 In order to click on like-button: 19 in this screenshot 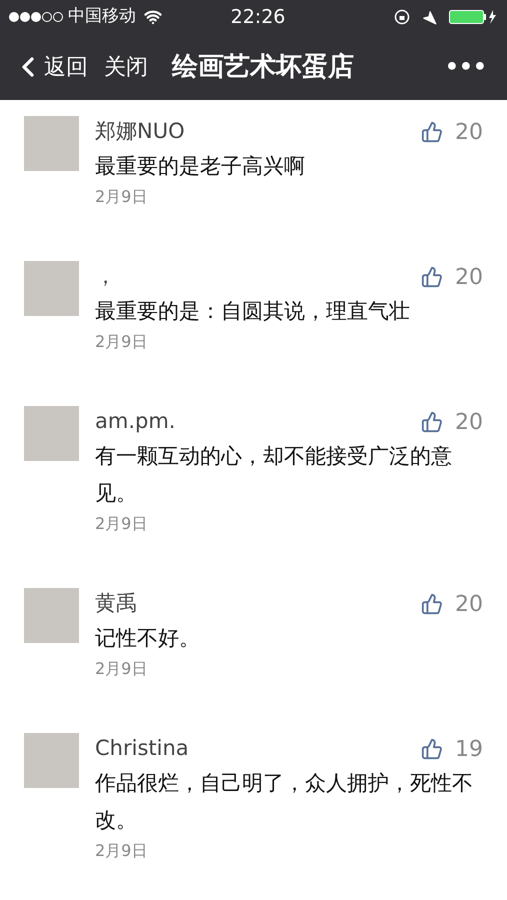, I will do `click(452, 749)`.